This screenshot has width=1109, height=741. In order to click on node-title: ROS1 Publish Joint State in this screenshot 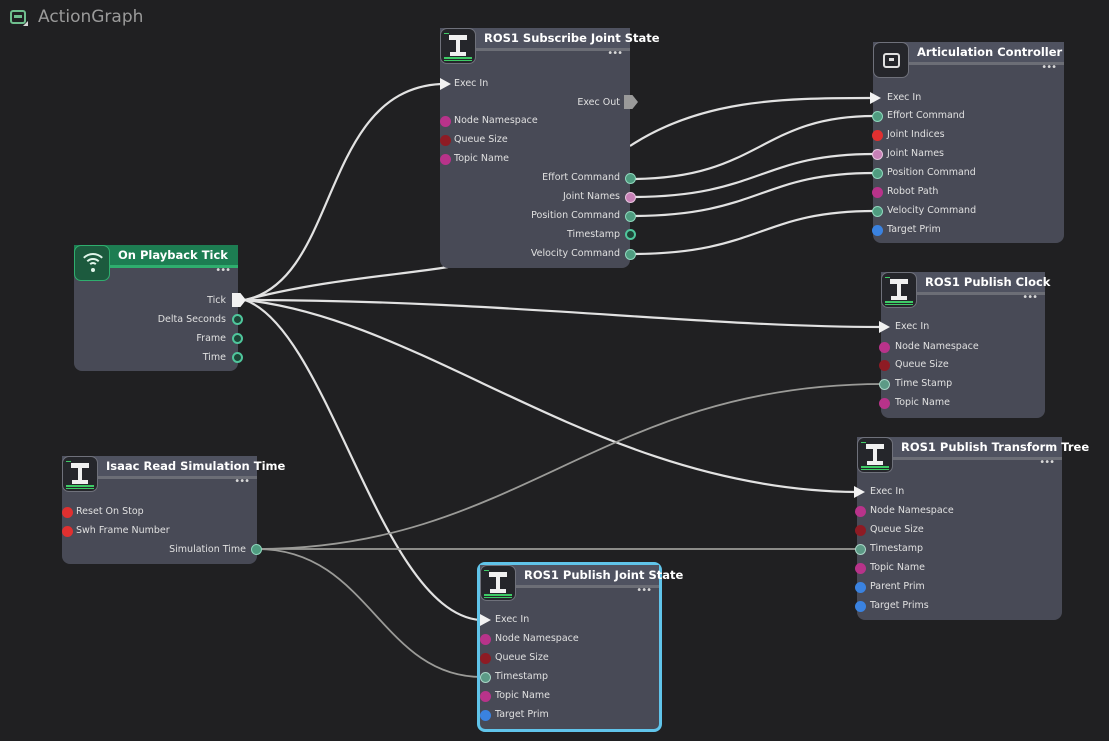, I will do `click(604, 575)`.